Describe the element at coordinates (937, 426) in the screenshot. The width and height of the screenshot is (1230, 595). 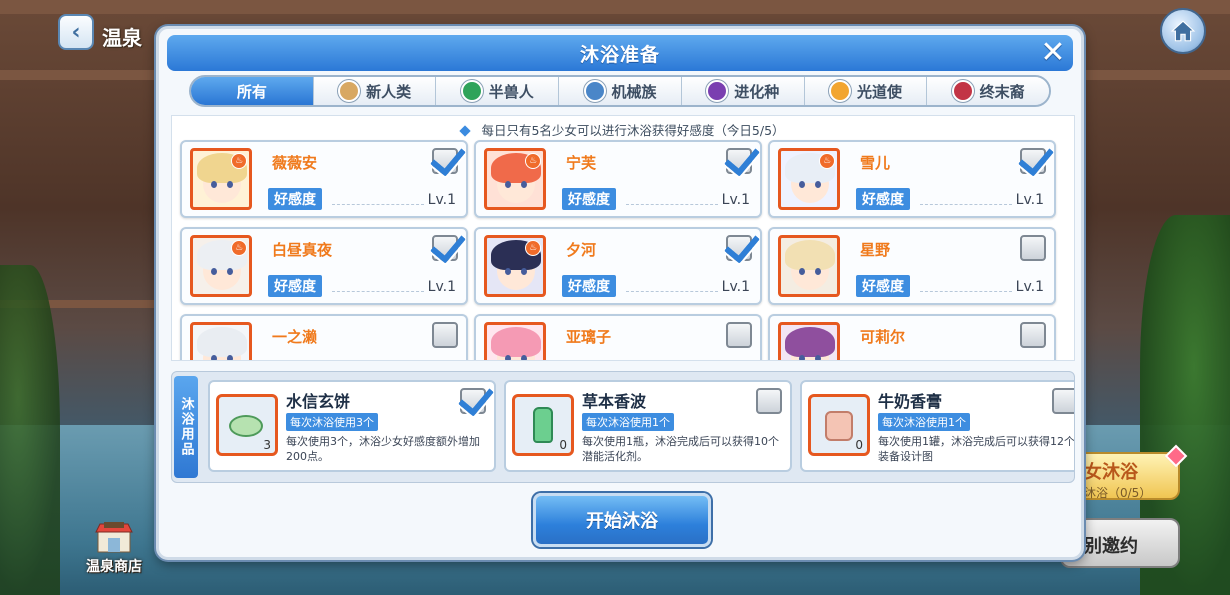
I see `bath-item-card: 0 牛奶香膏 每次沐浴使用1个 每次使用1罐，沐浴完成后可以获得12个装备设计图` at that location.